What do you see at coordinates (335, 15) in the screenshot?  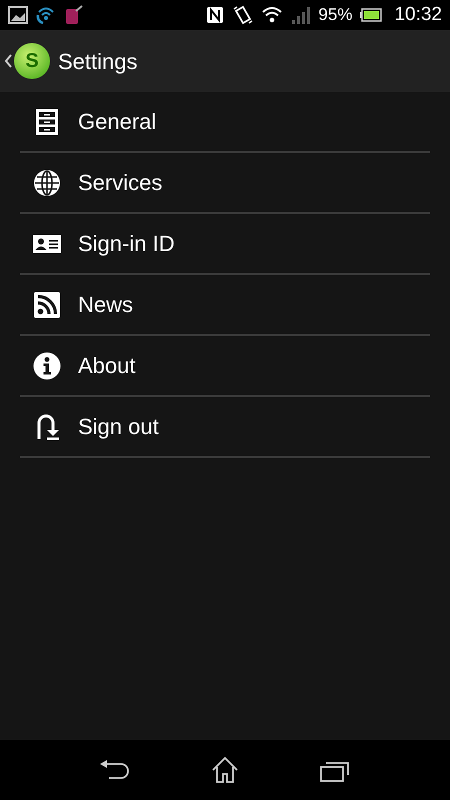 I see `battery-percent: 95%` at bounding box center [335, 15].